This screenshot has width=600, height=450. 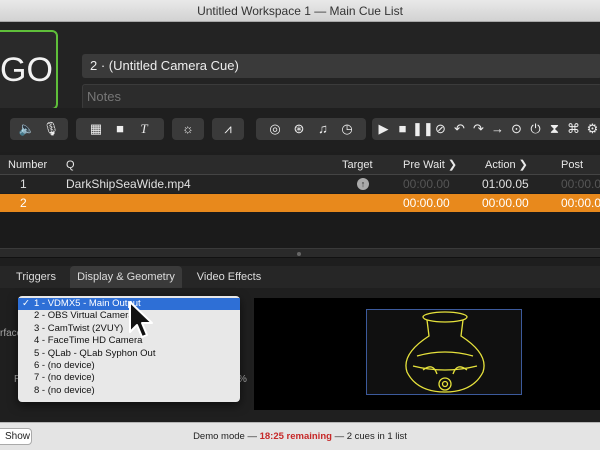 I want to click on arm-icon: ⏻, so click(x=535, y=129).